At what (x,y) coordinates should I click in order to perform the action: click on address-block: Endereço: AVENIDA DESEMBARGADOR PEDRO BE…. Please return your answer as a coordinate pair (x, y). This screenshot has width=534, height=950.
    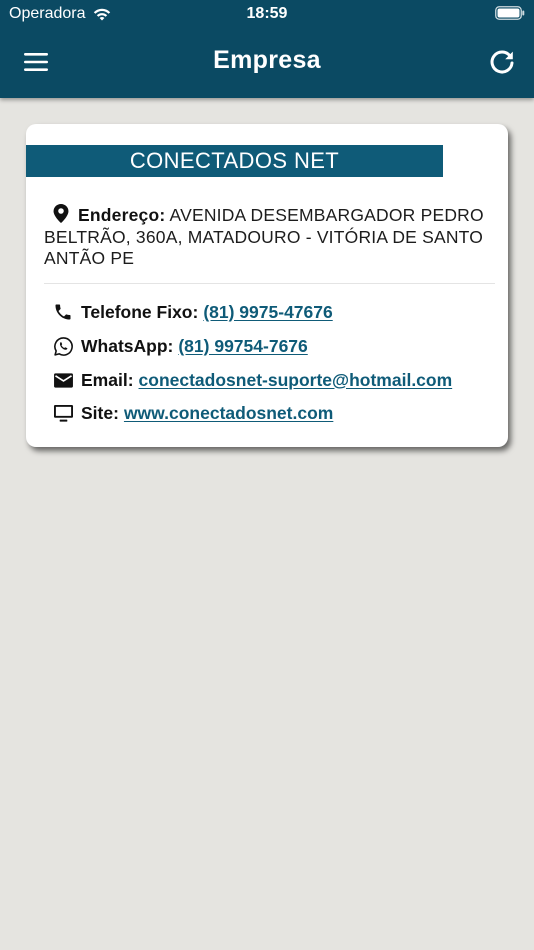
    Looking at the image, I should click on (269, 236).